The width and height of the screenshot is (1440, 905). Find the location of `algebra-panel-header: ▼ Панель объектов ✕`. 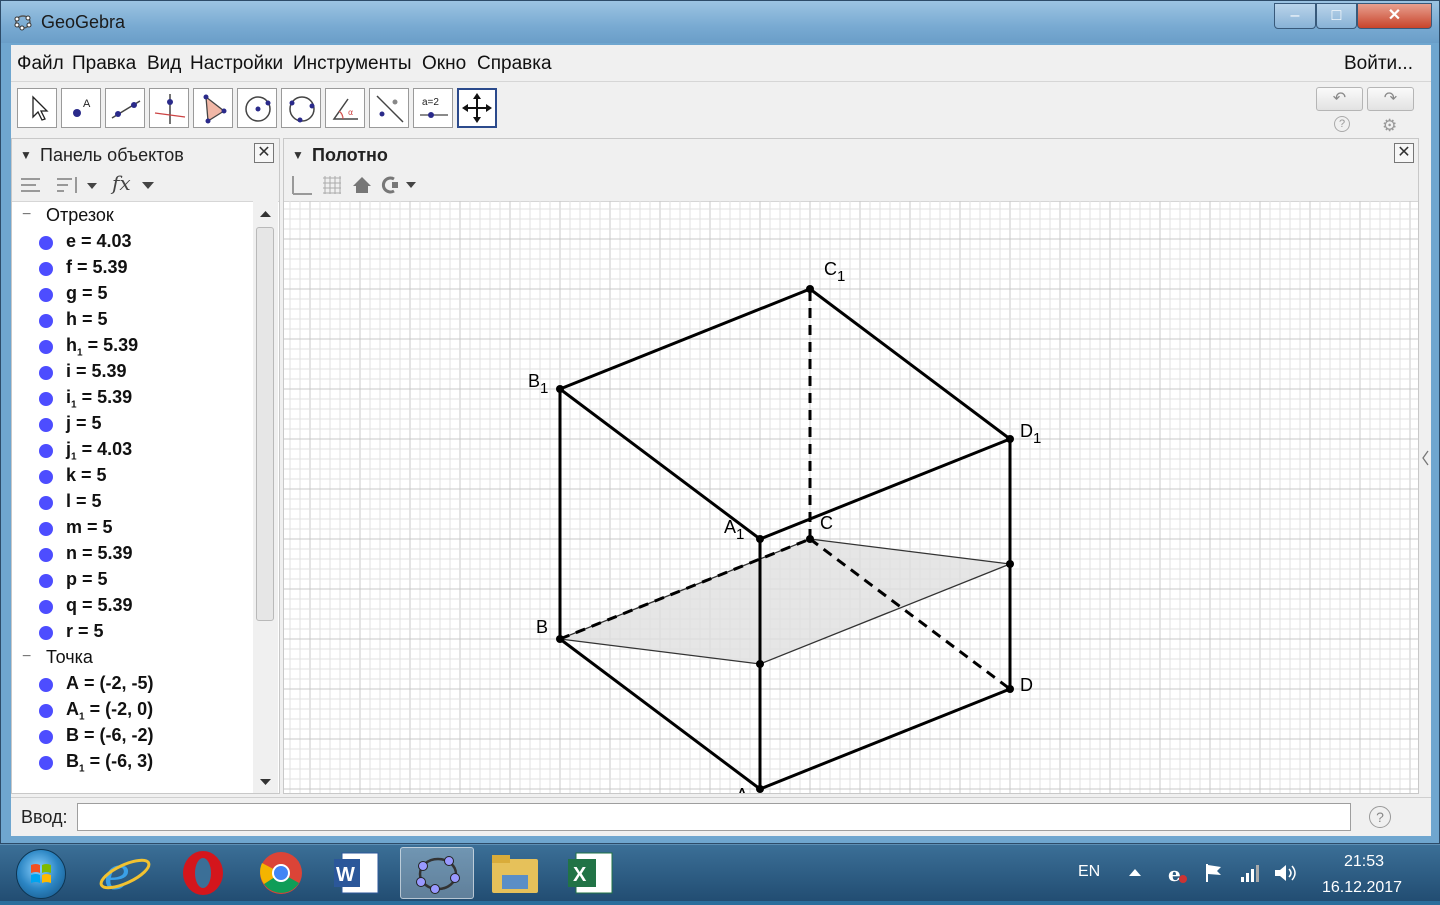

algebra-panel-header: ▼ Панель объектов ✕ is located at coordinates (145, 154).